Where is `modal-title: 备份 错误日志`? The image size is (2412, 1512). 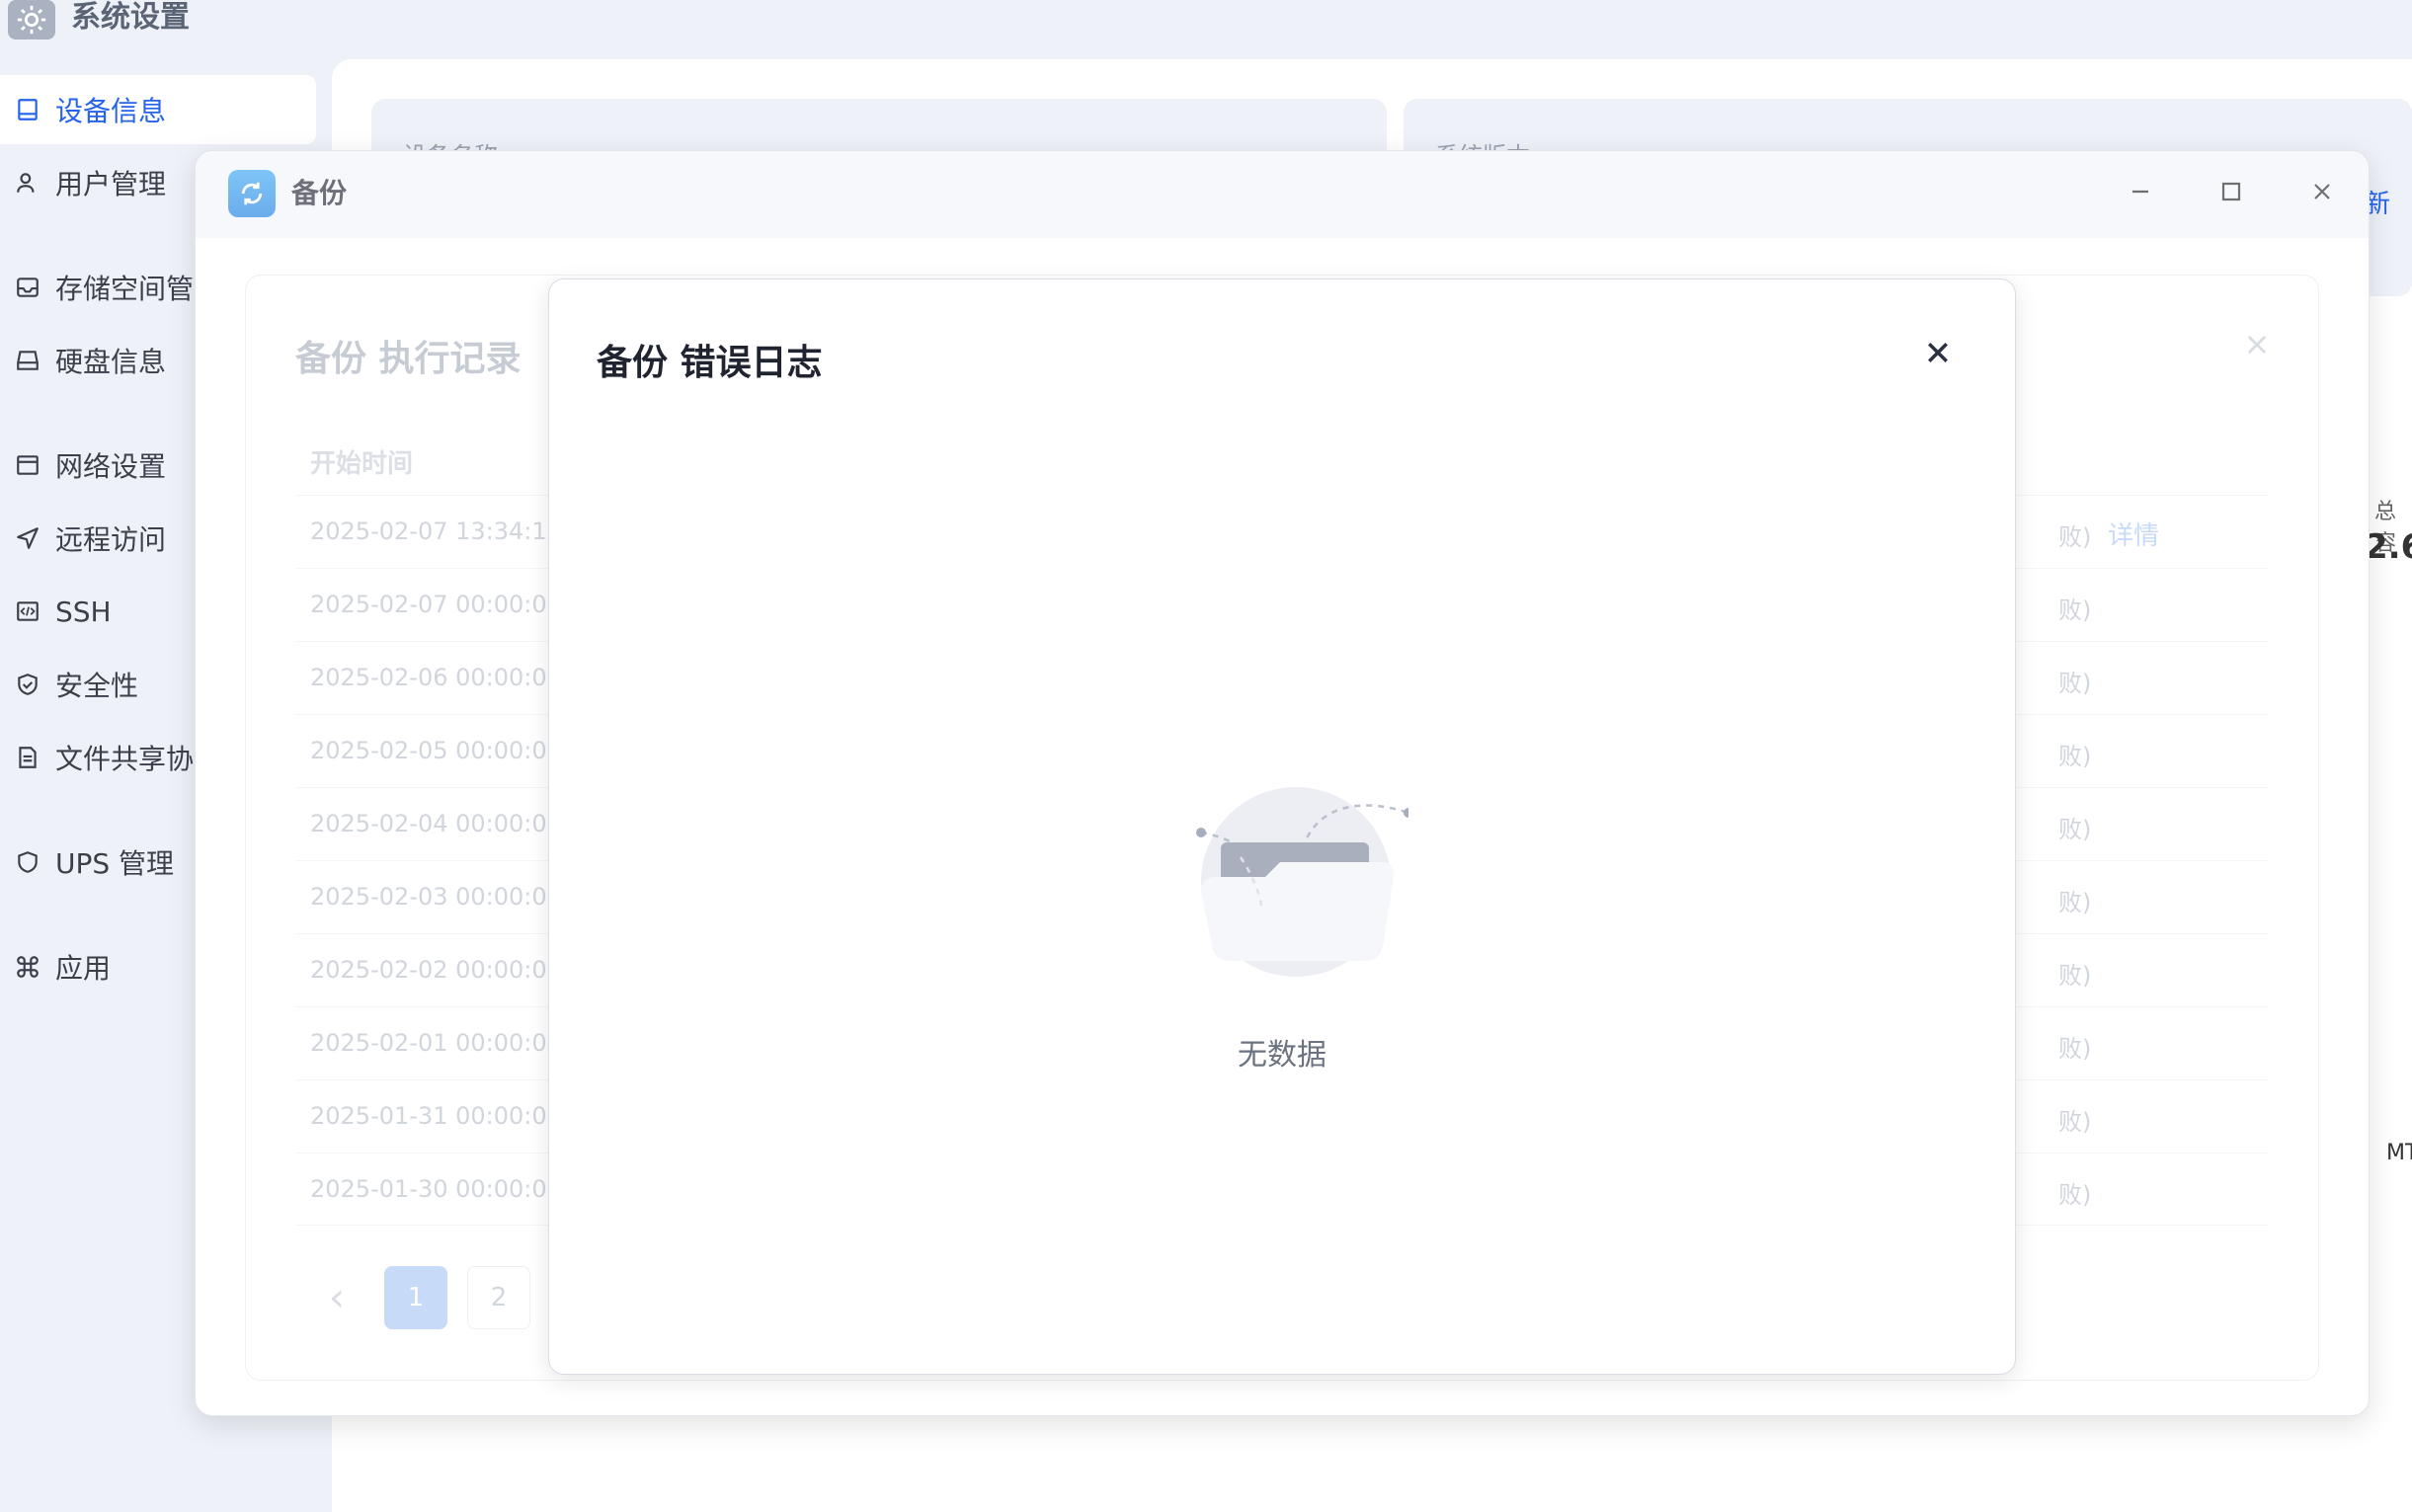
modal-title: 备份 错误日志 is located at coordinates (710, 363).